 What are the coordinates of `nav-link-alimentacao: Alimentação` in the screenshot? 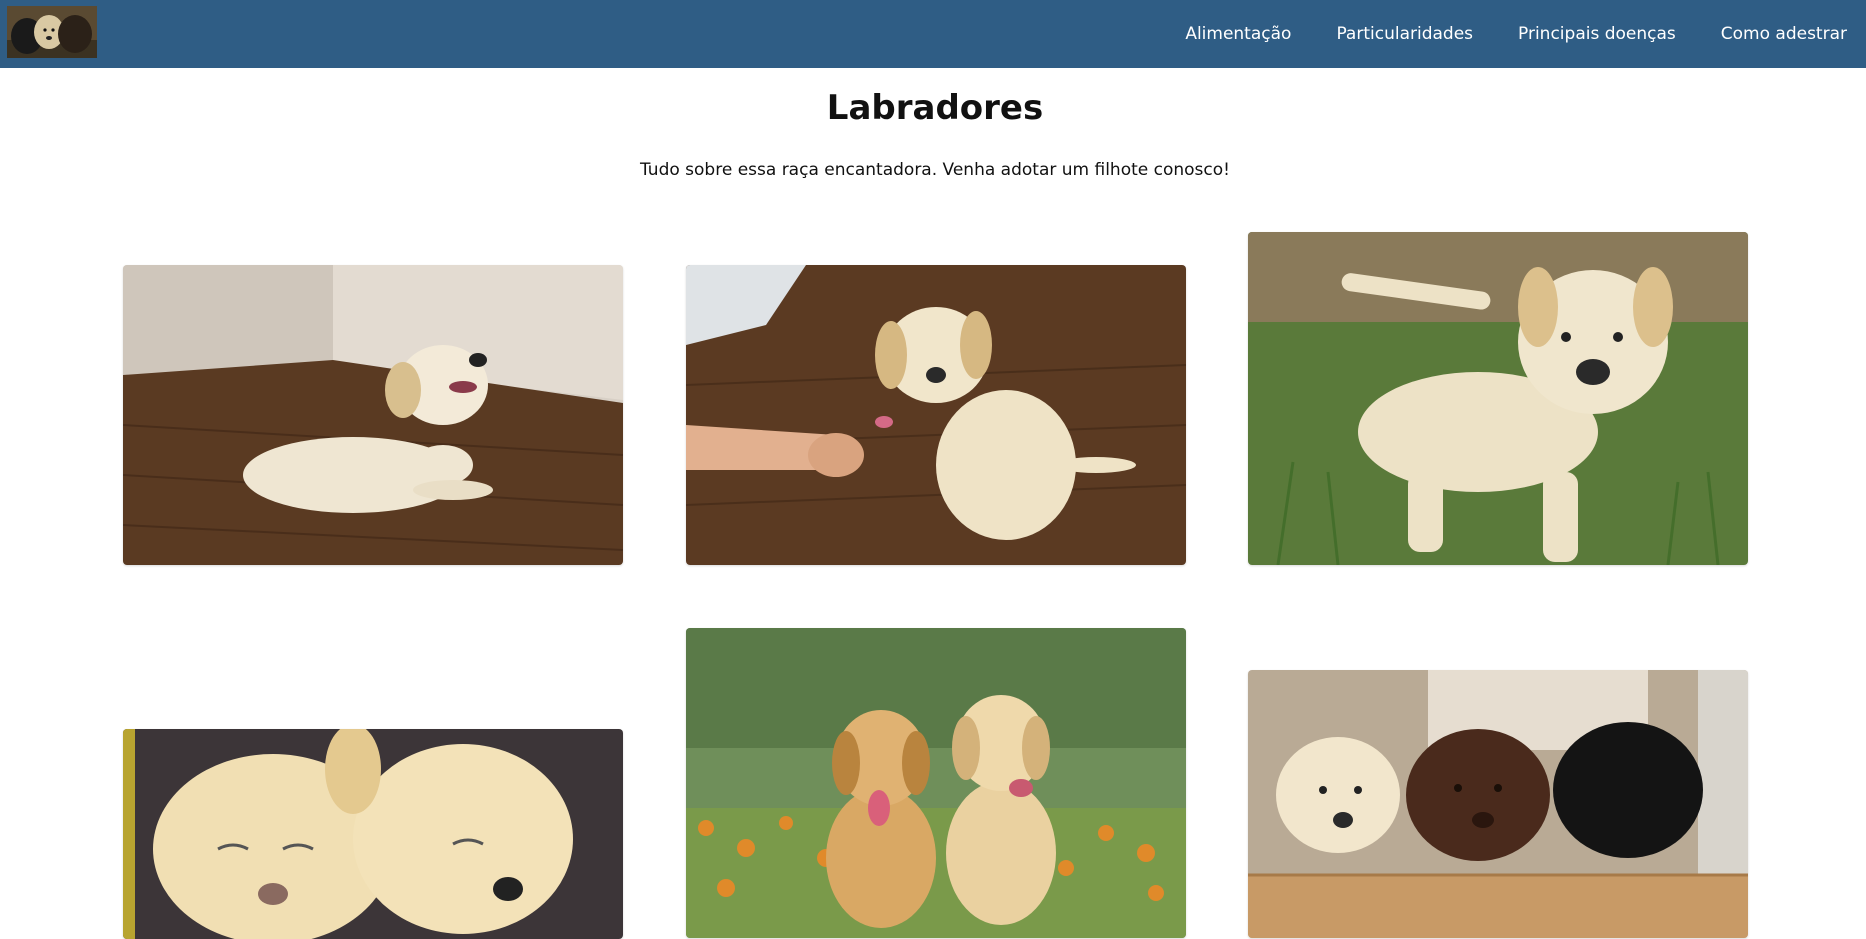 It's located at (1238, 34).